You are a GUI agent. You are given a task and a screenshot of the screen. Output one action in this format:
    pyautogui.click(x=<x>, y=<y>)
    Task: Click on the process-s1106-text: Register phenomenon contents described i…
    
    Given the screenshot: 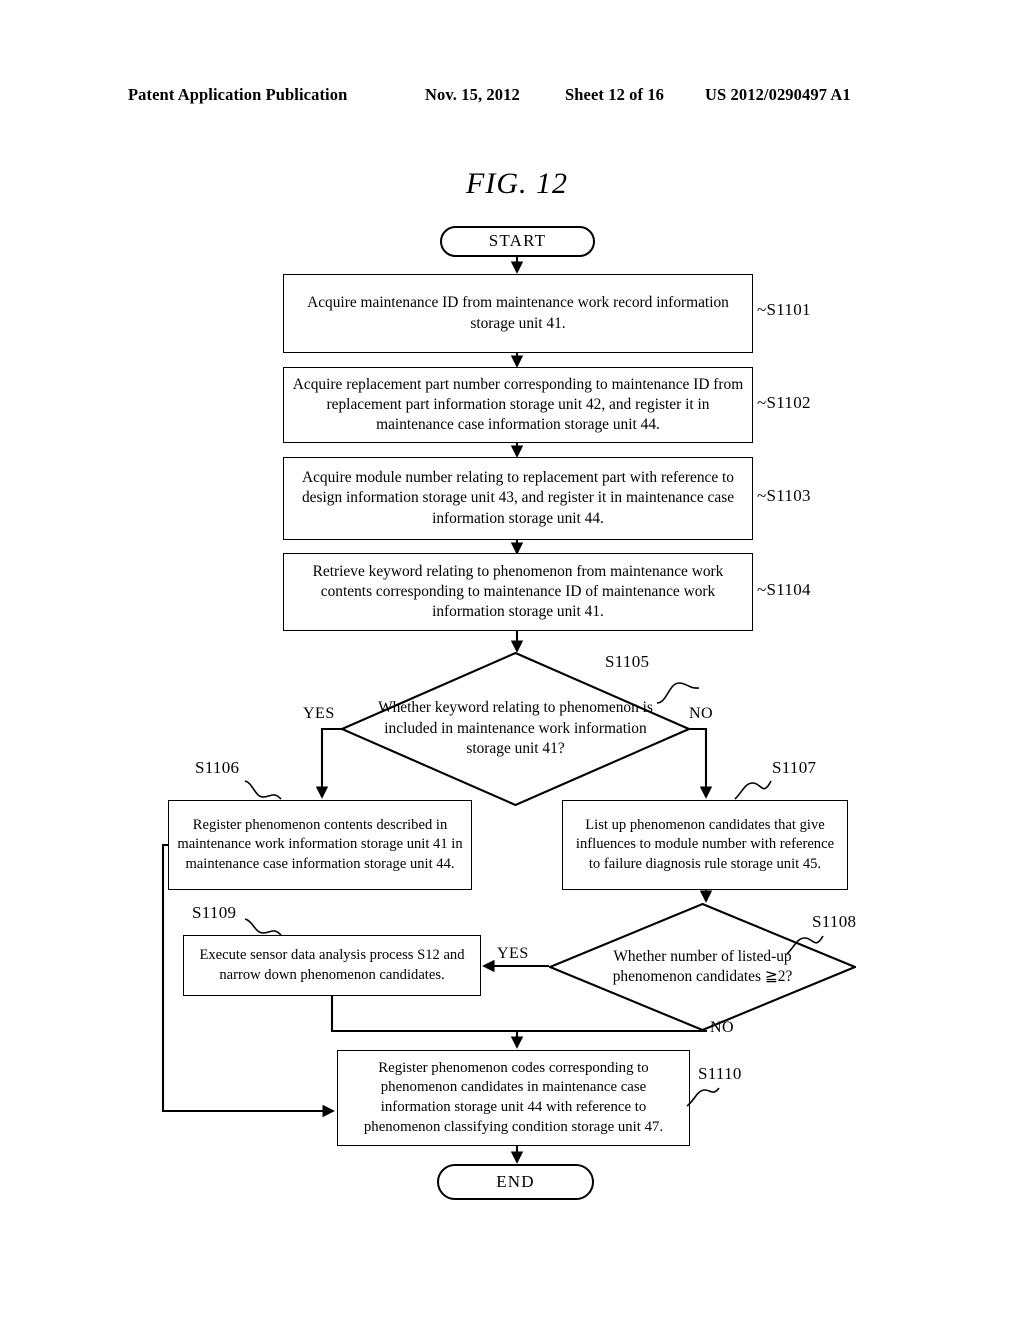 What is the action you would take?
    pyautogui.click(x=320, y=844)
    